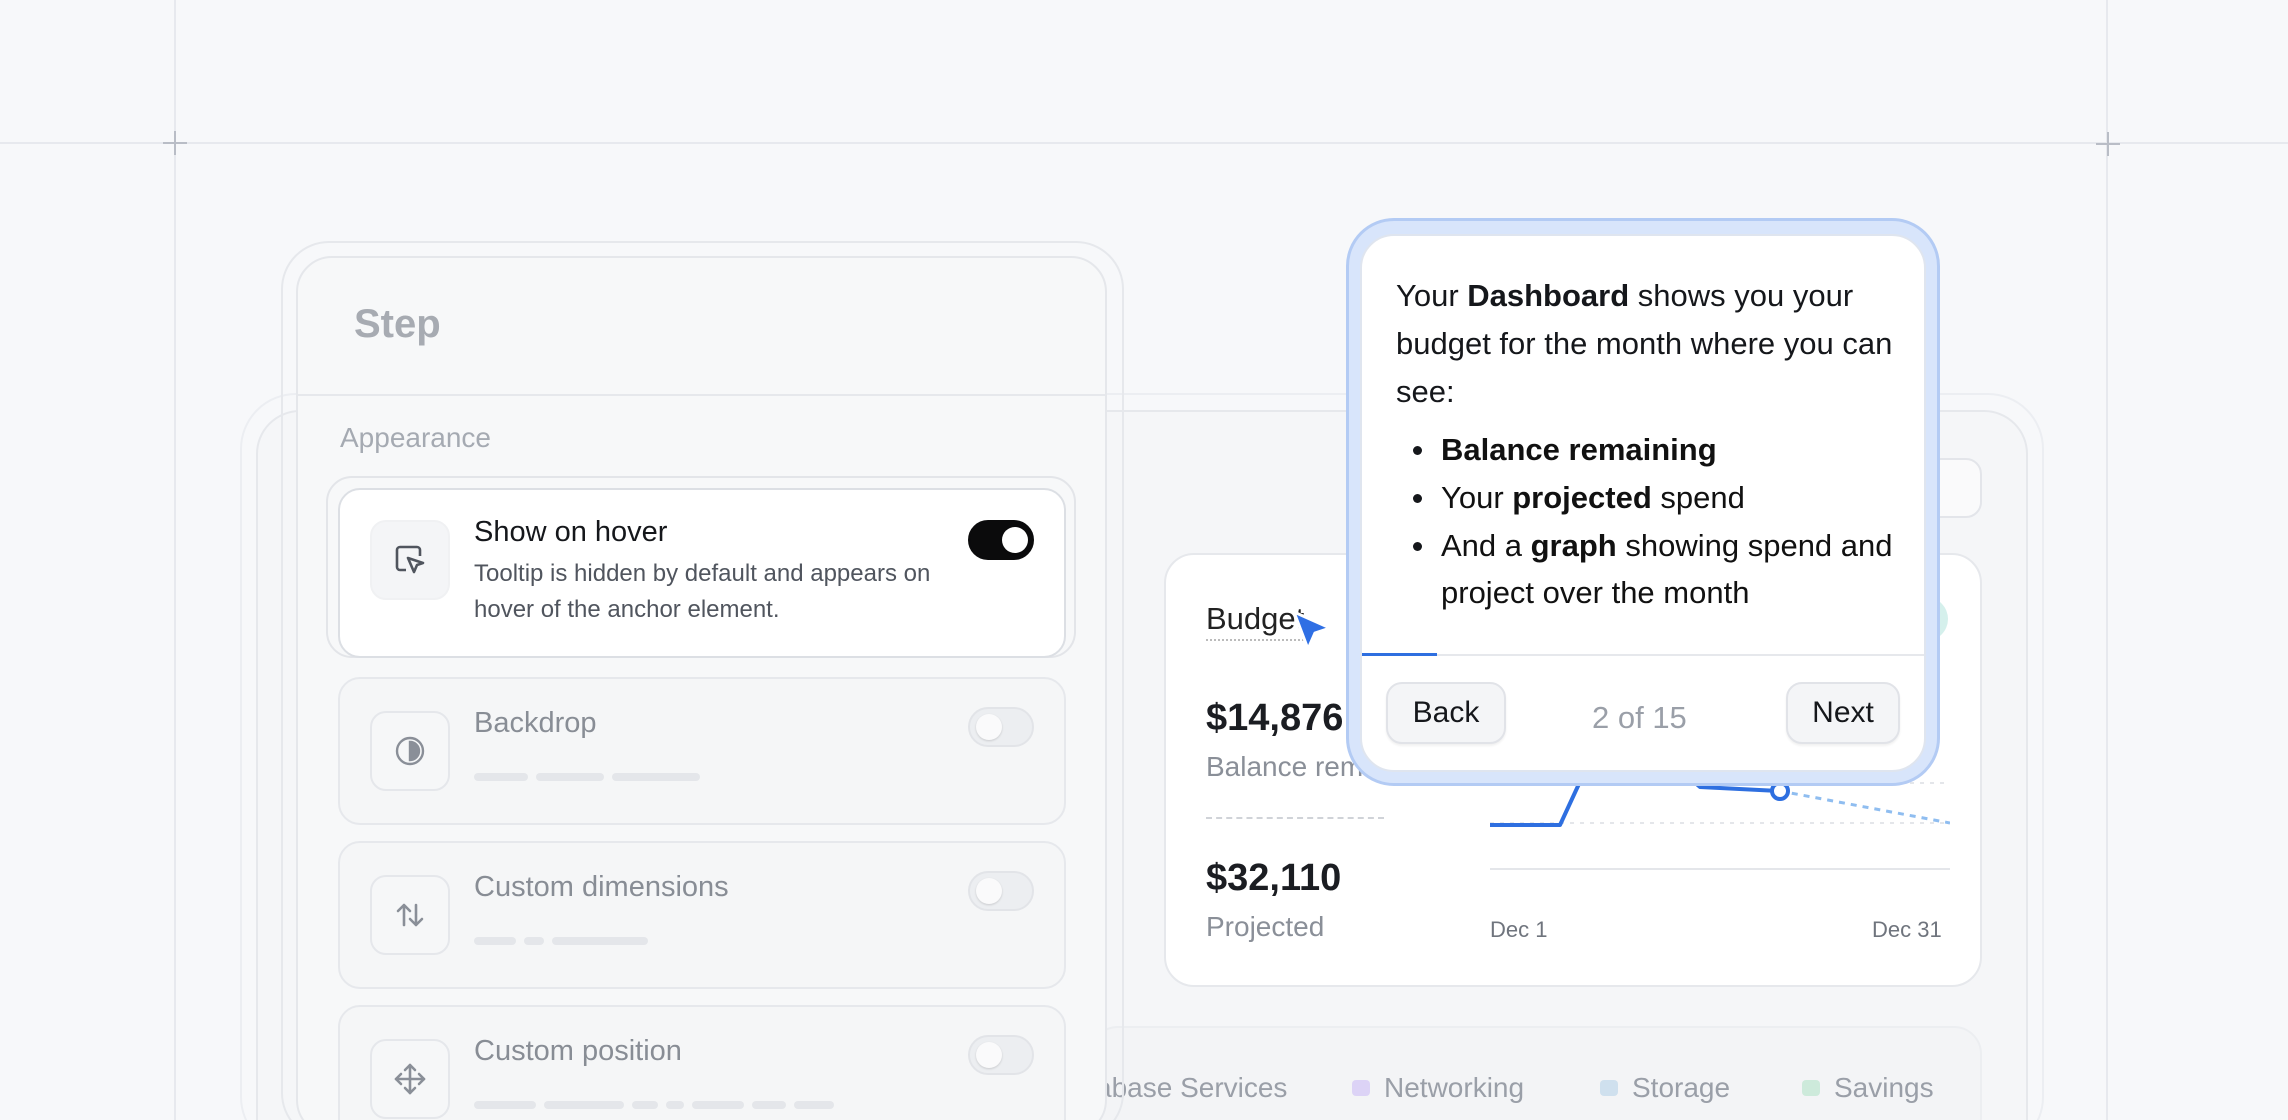 This screenshot has width=2288, height=1120. I want to click on legend-item: abase Services, so click(1191, 1088).